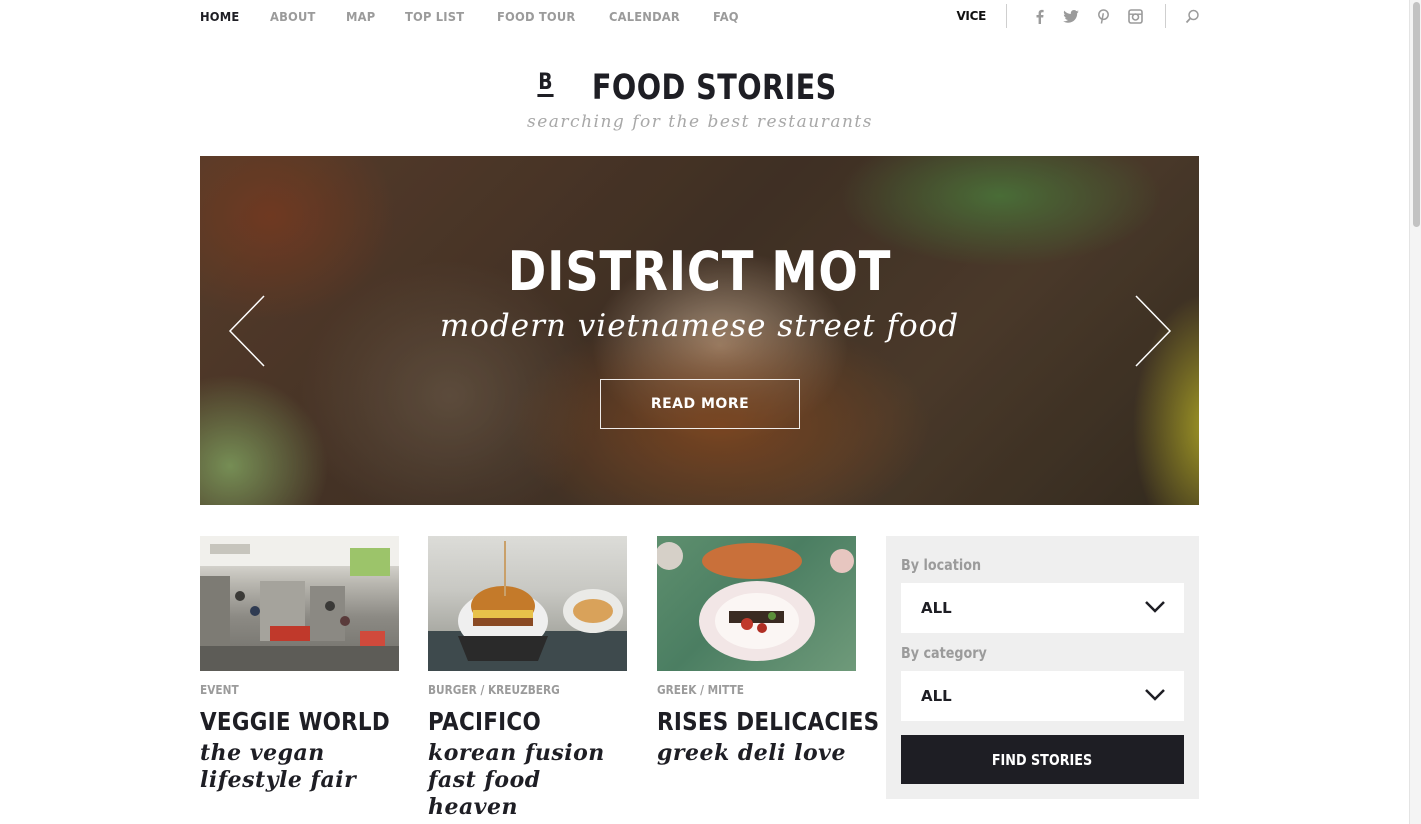 Image resolution: width=1421 pixels, height=824 pixels. Describe the element at coordinates (699, 326) in the screenshot. I see `hero-subtitle: modern vietnamese street food` at that location.